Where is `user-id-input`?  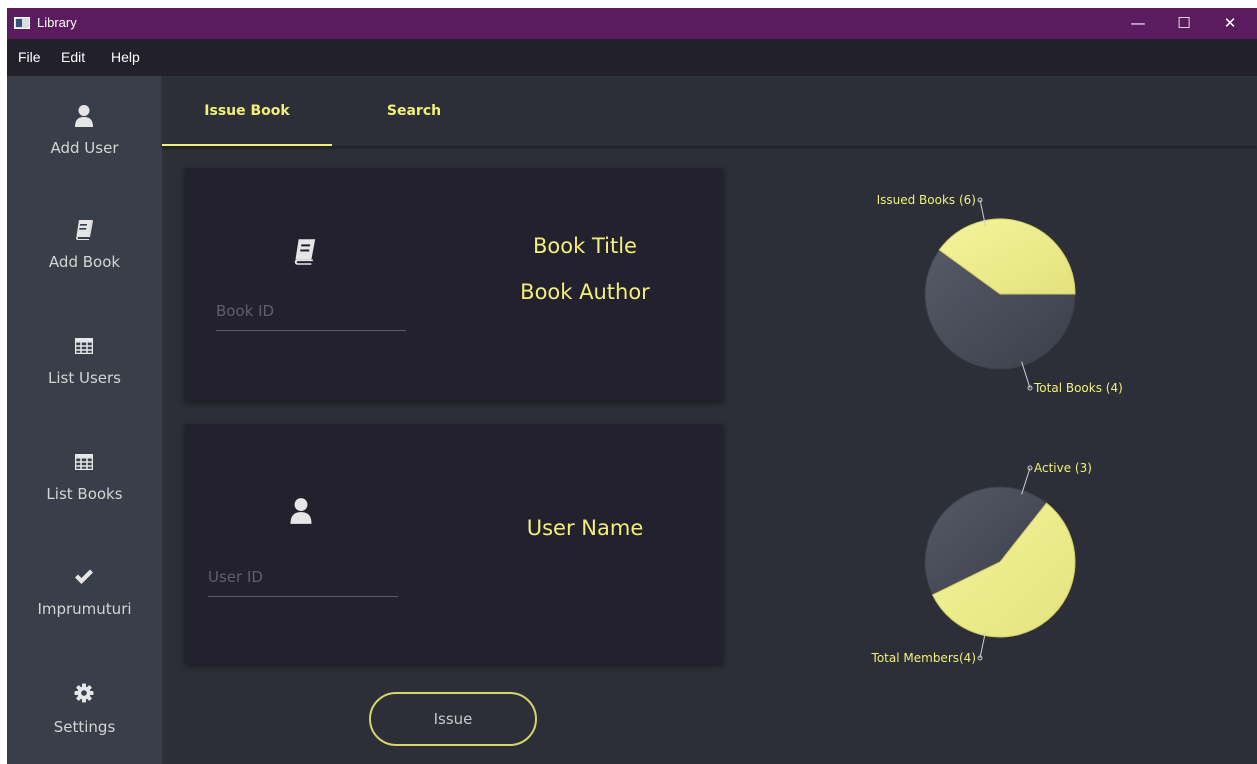
user-id-input is located at coordinates (303, 577).